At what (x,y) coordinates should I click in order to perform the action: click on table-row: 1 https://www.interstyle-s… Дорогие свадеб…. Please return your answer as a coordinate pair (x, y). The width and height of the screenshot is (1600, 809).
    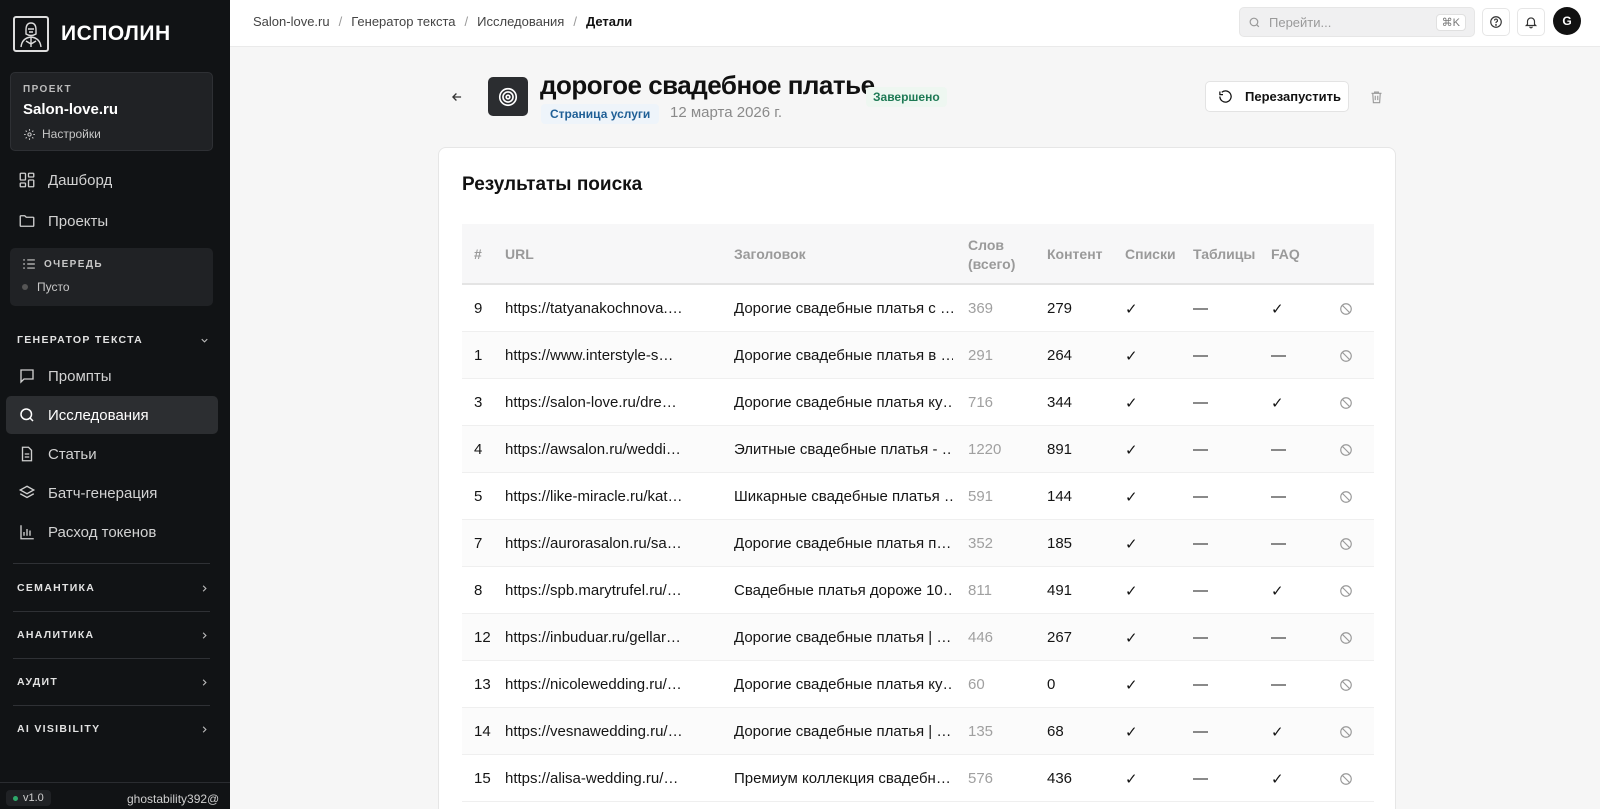
    Looking at the image, I should click on (918, 355).